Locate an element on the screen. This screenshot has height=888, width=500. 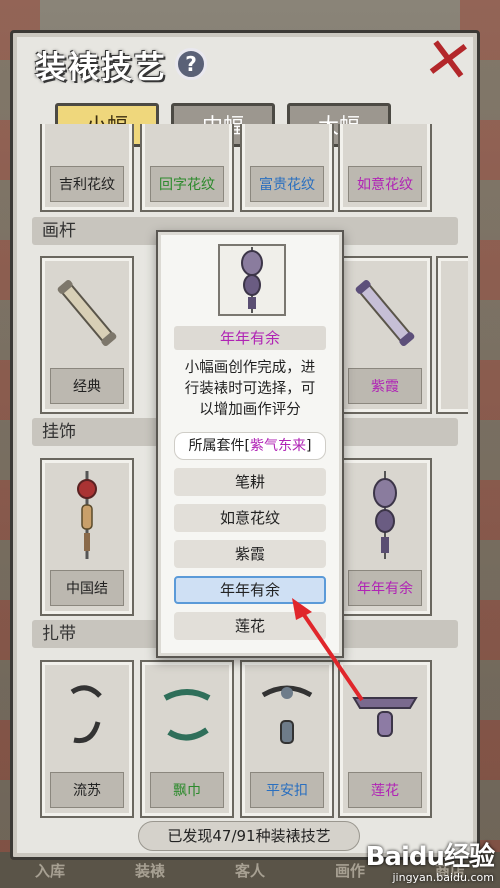
set-prefix: 所属套件[ is located at coordinates (219, 446).